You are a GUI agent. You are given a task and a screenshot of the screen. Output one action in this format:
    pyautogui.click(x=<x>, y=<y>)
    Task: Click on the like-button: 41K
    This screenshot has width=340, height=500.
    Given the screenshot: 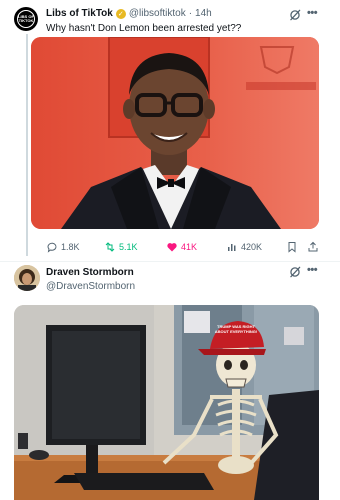 What is the action you would take?
    pyautogui.click(x=181, y=247)
    